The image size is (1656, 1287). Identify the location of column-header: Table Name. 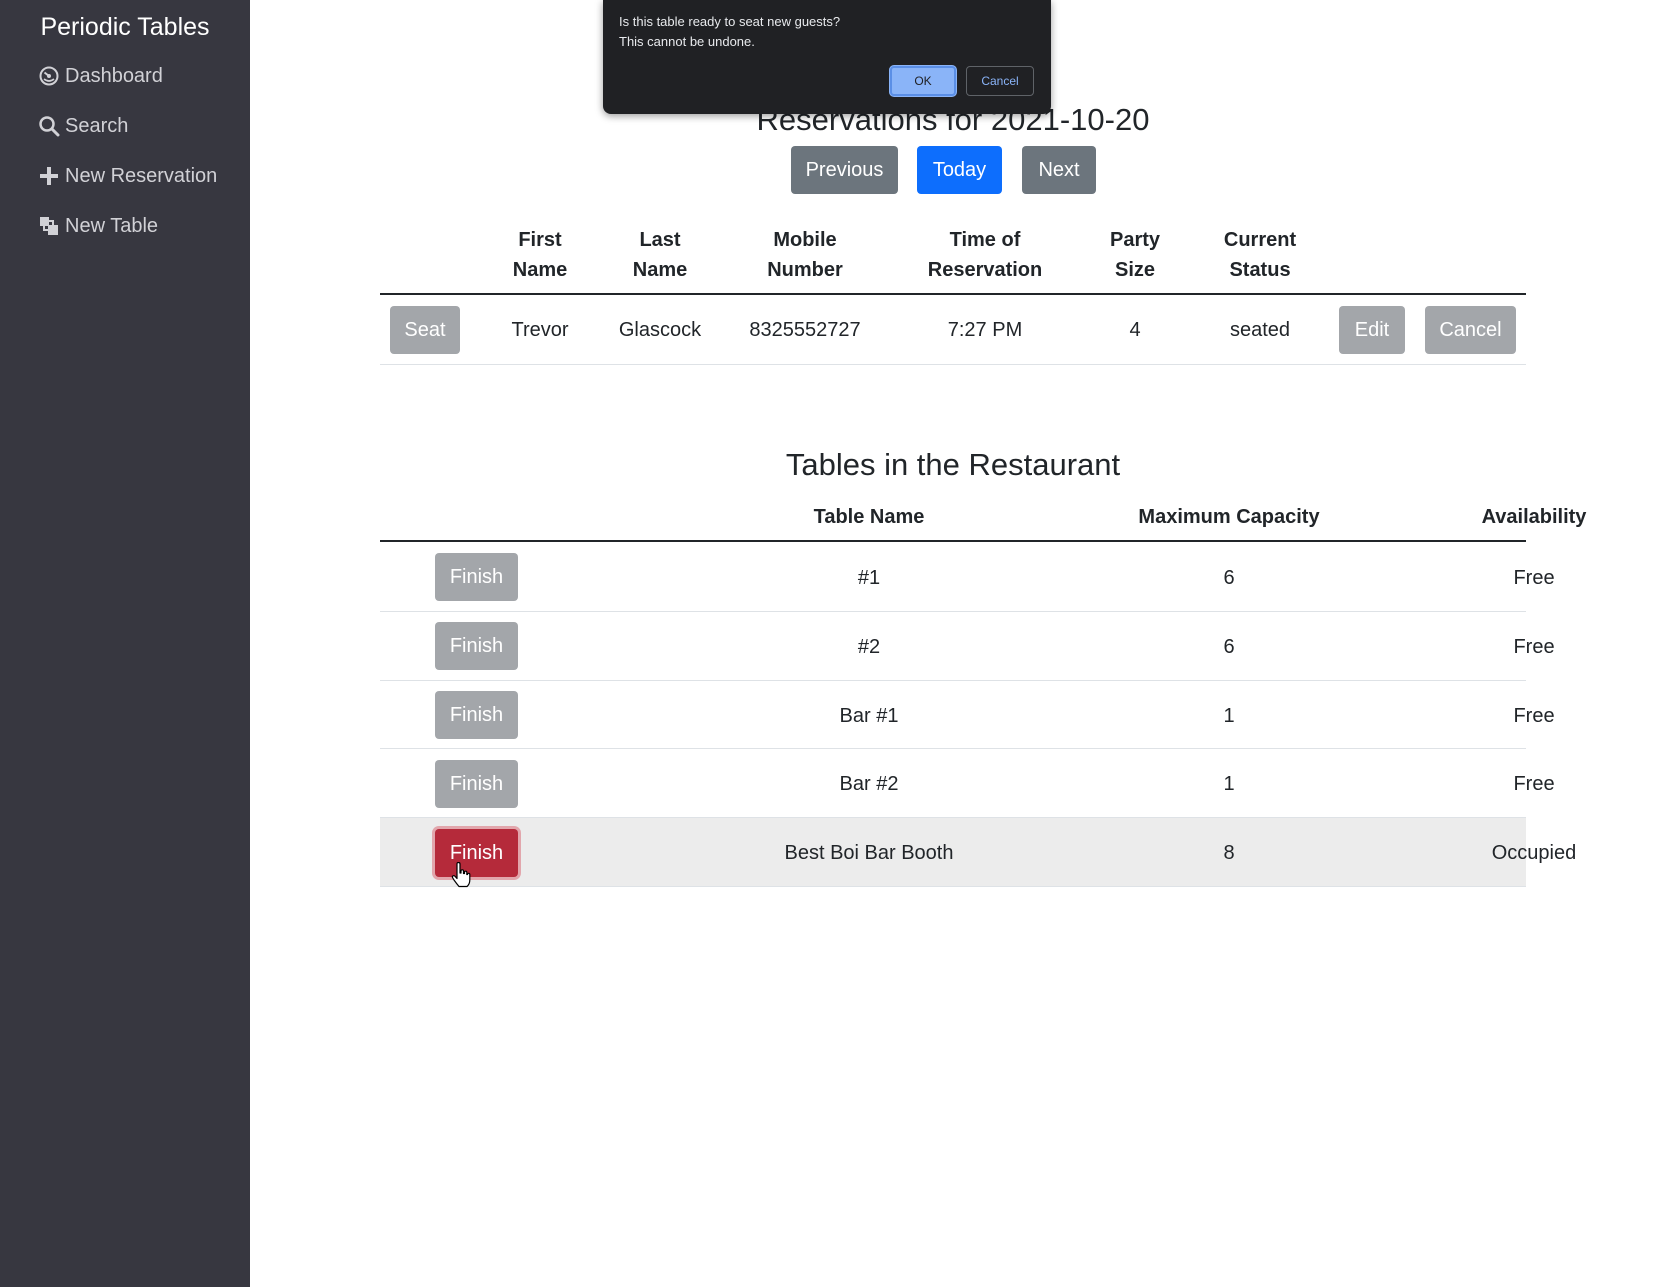
(869, 517).